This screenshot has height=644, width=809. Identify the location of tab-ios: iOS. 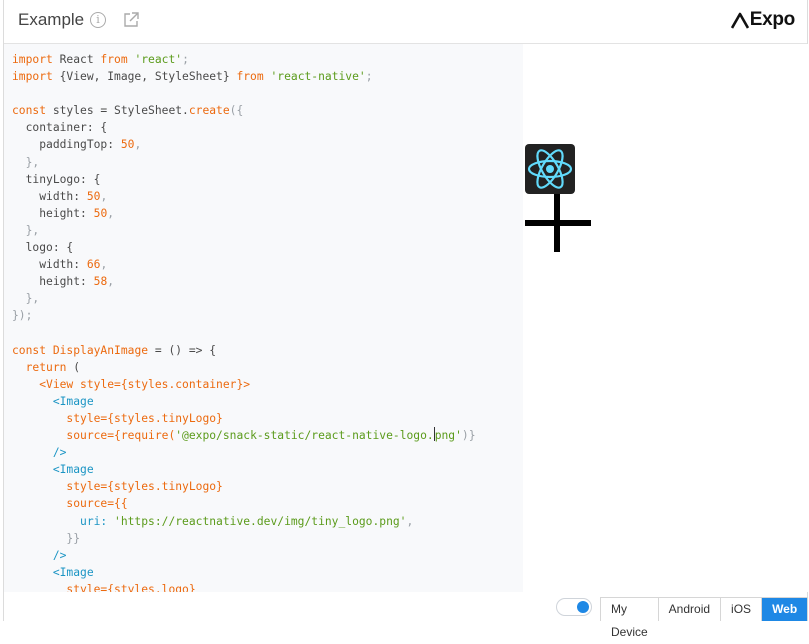
(742, 609).